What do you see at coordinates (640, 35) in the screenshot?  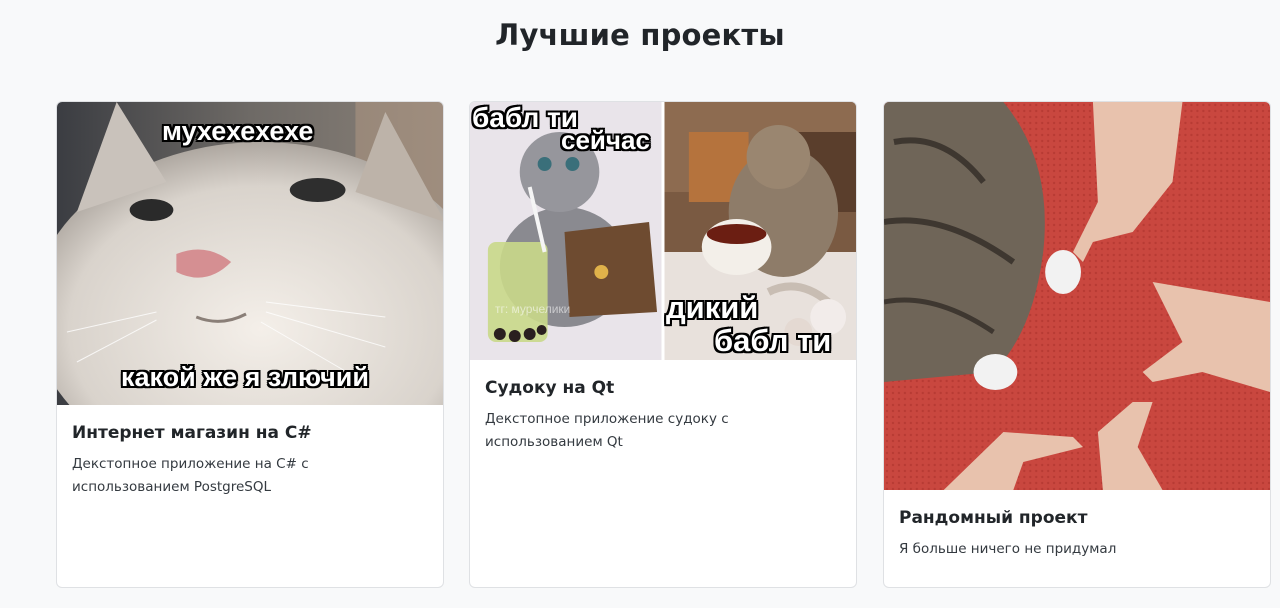 I see `section-title: Лучшие проекты` at bounding box center [640, 35].